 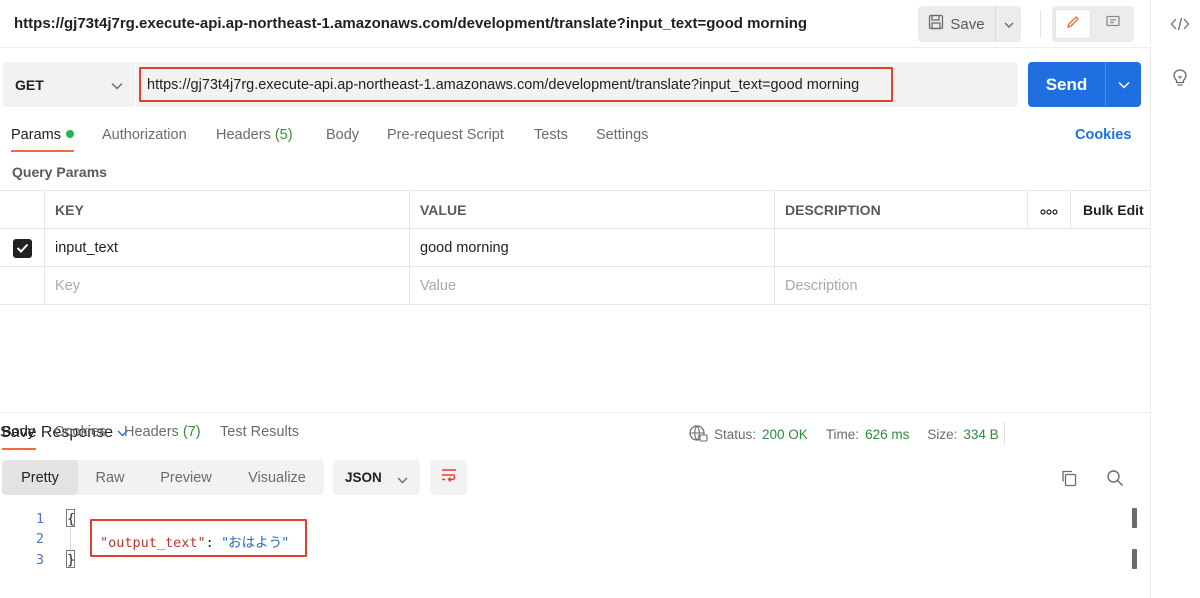 I want to click on value-column-header: VALUE, so click(x=591, y=210).